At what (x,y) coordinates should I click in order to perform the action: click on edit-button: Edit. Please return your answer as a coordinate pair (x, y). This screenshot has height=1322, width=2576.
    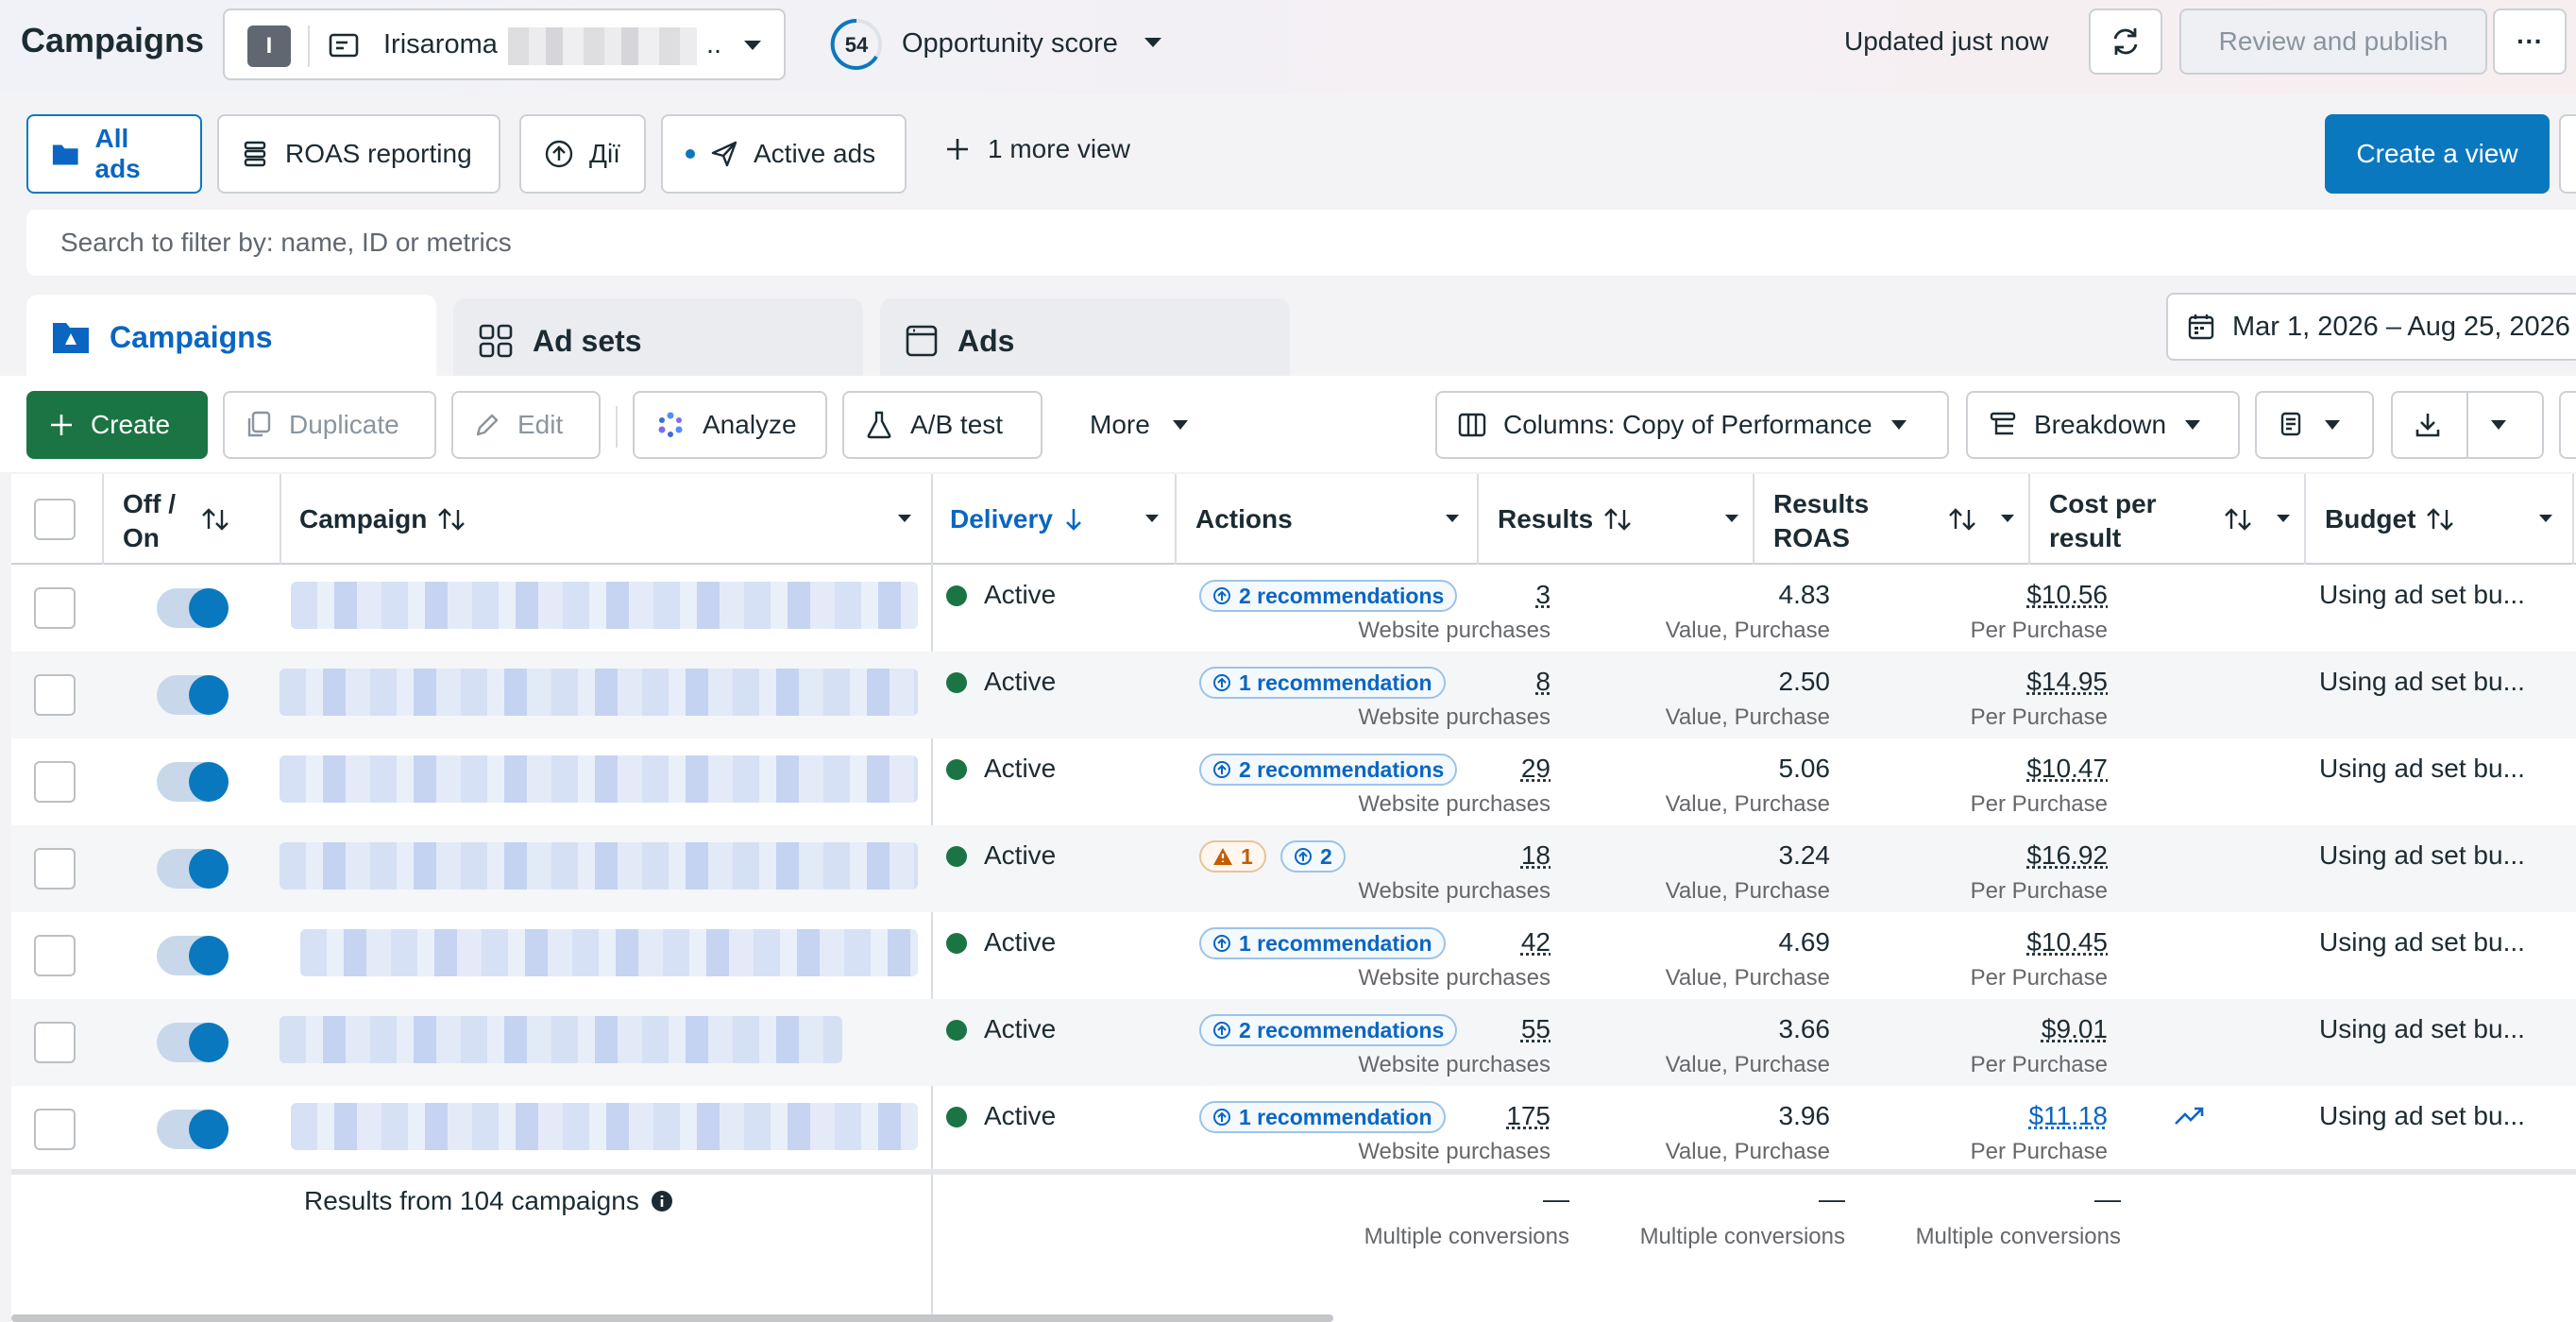
    Looking at the image, I should click on (526, 425).